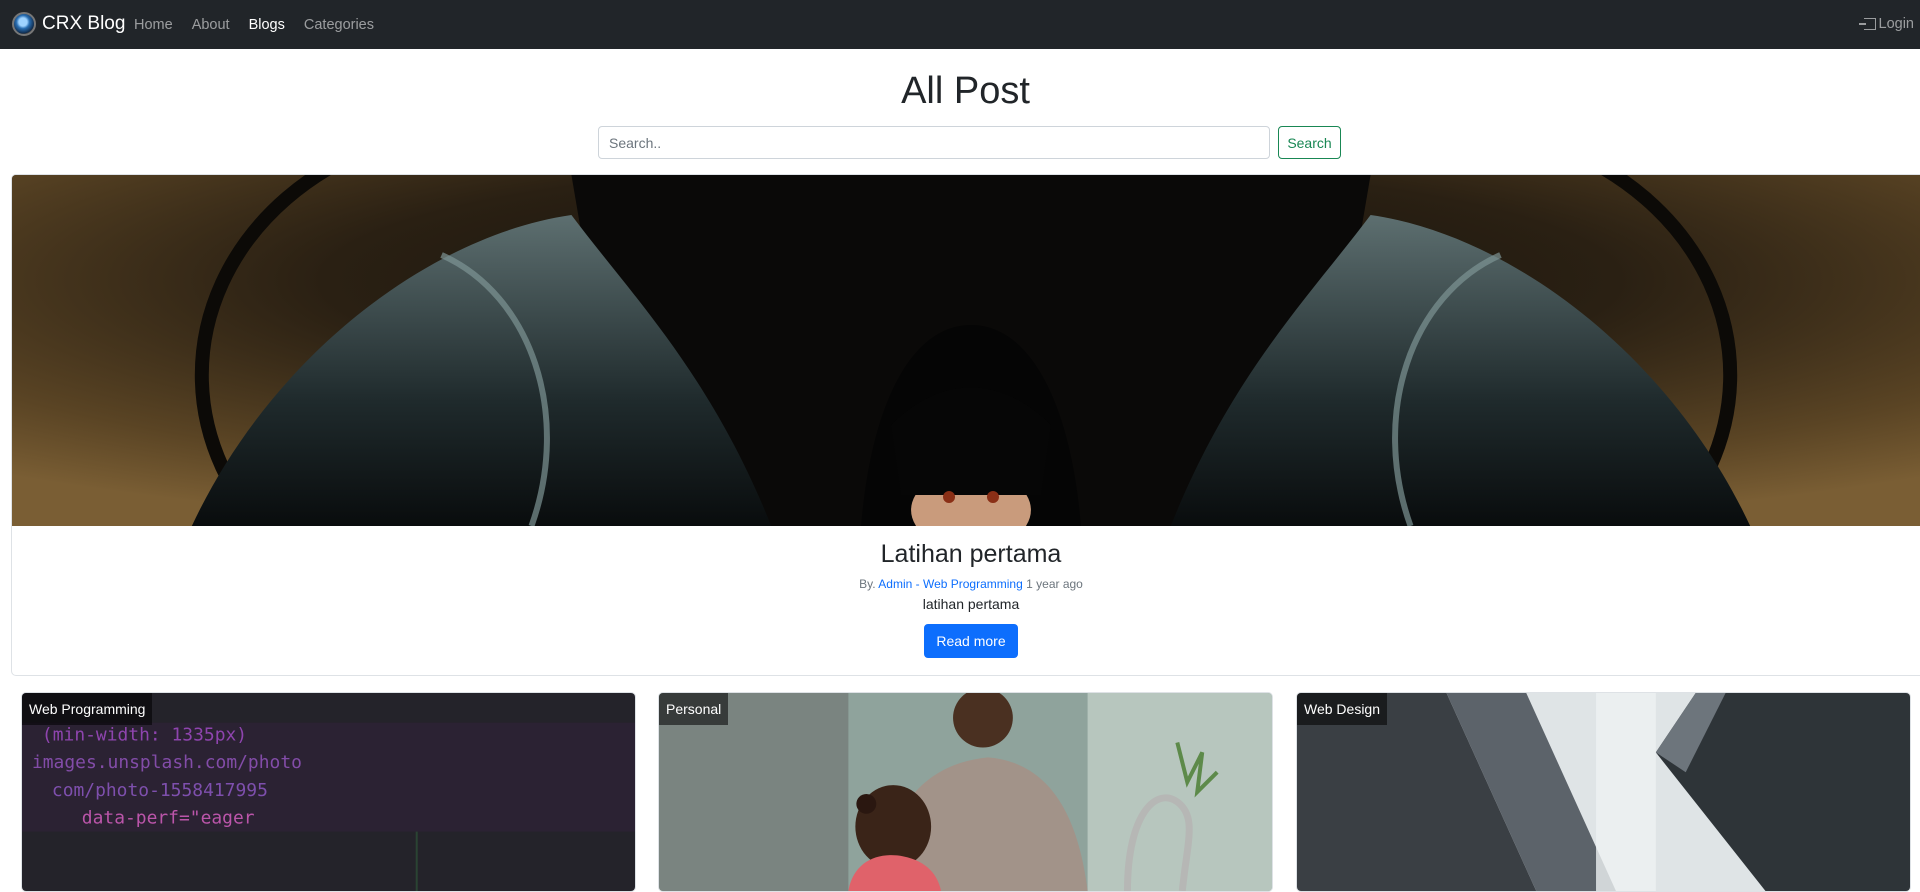 The width and height of the screenshot is (1920, 892). Describe the element at coordinates (895, 584) in the screenshot. I see `author-link: Admin` at that location.